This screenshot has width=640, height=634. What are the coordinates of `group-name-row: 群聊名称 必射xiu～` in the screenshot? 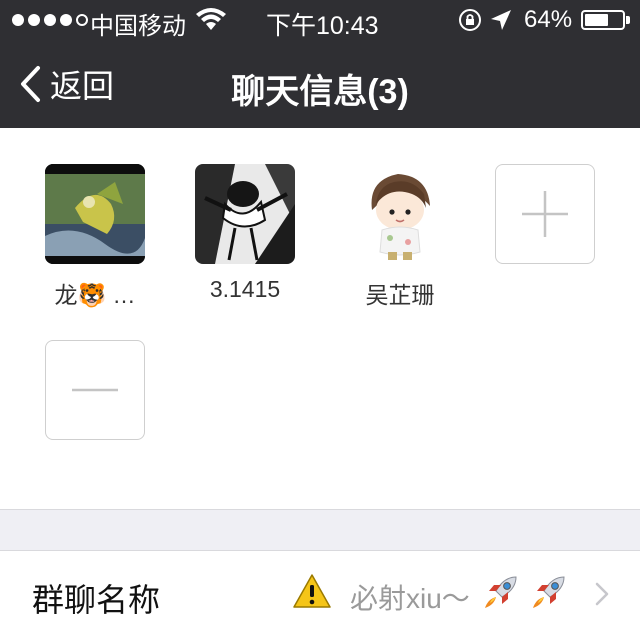 It's located at (320, 592).